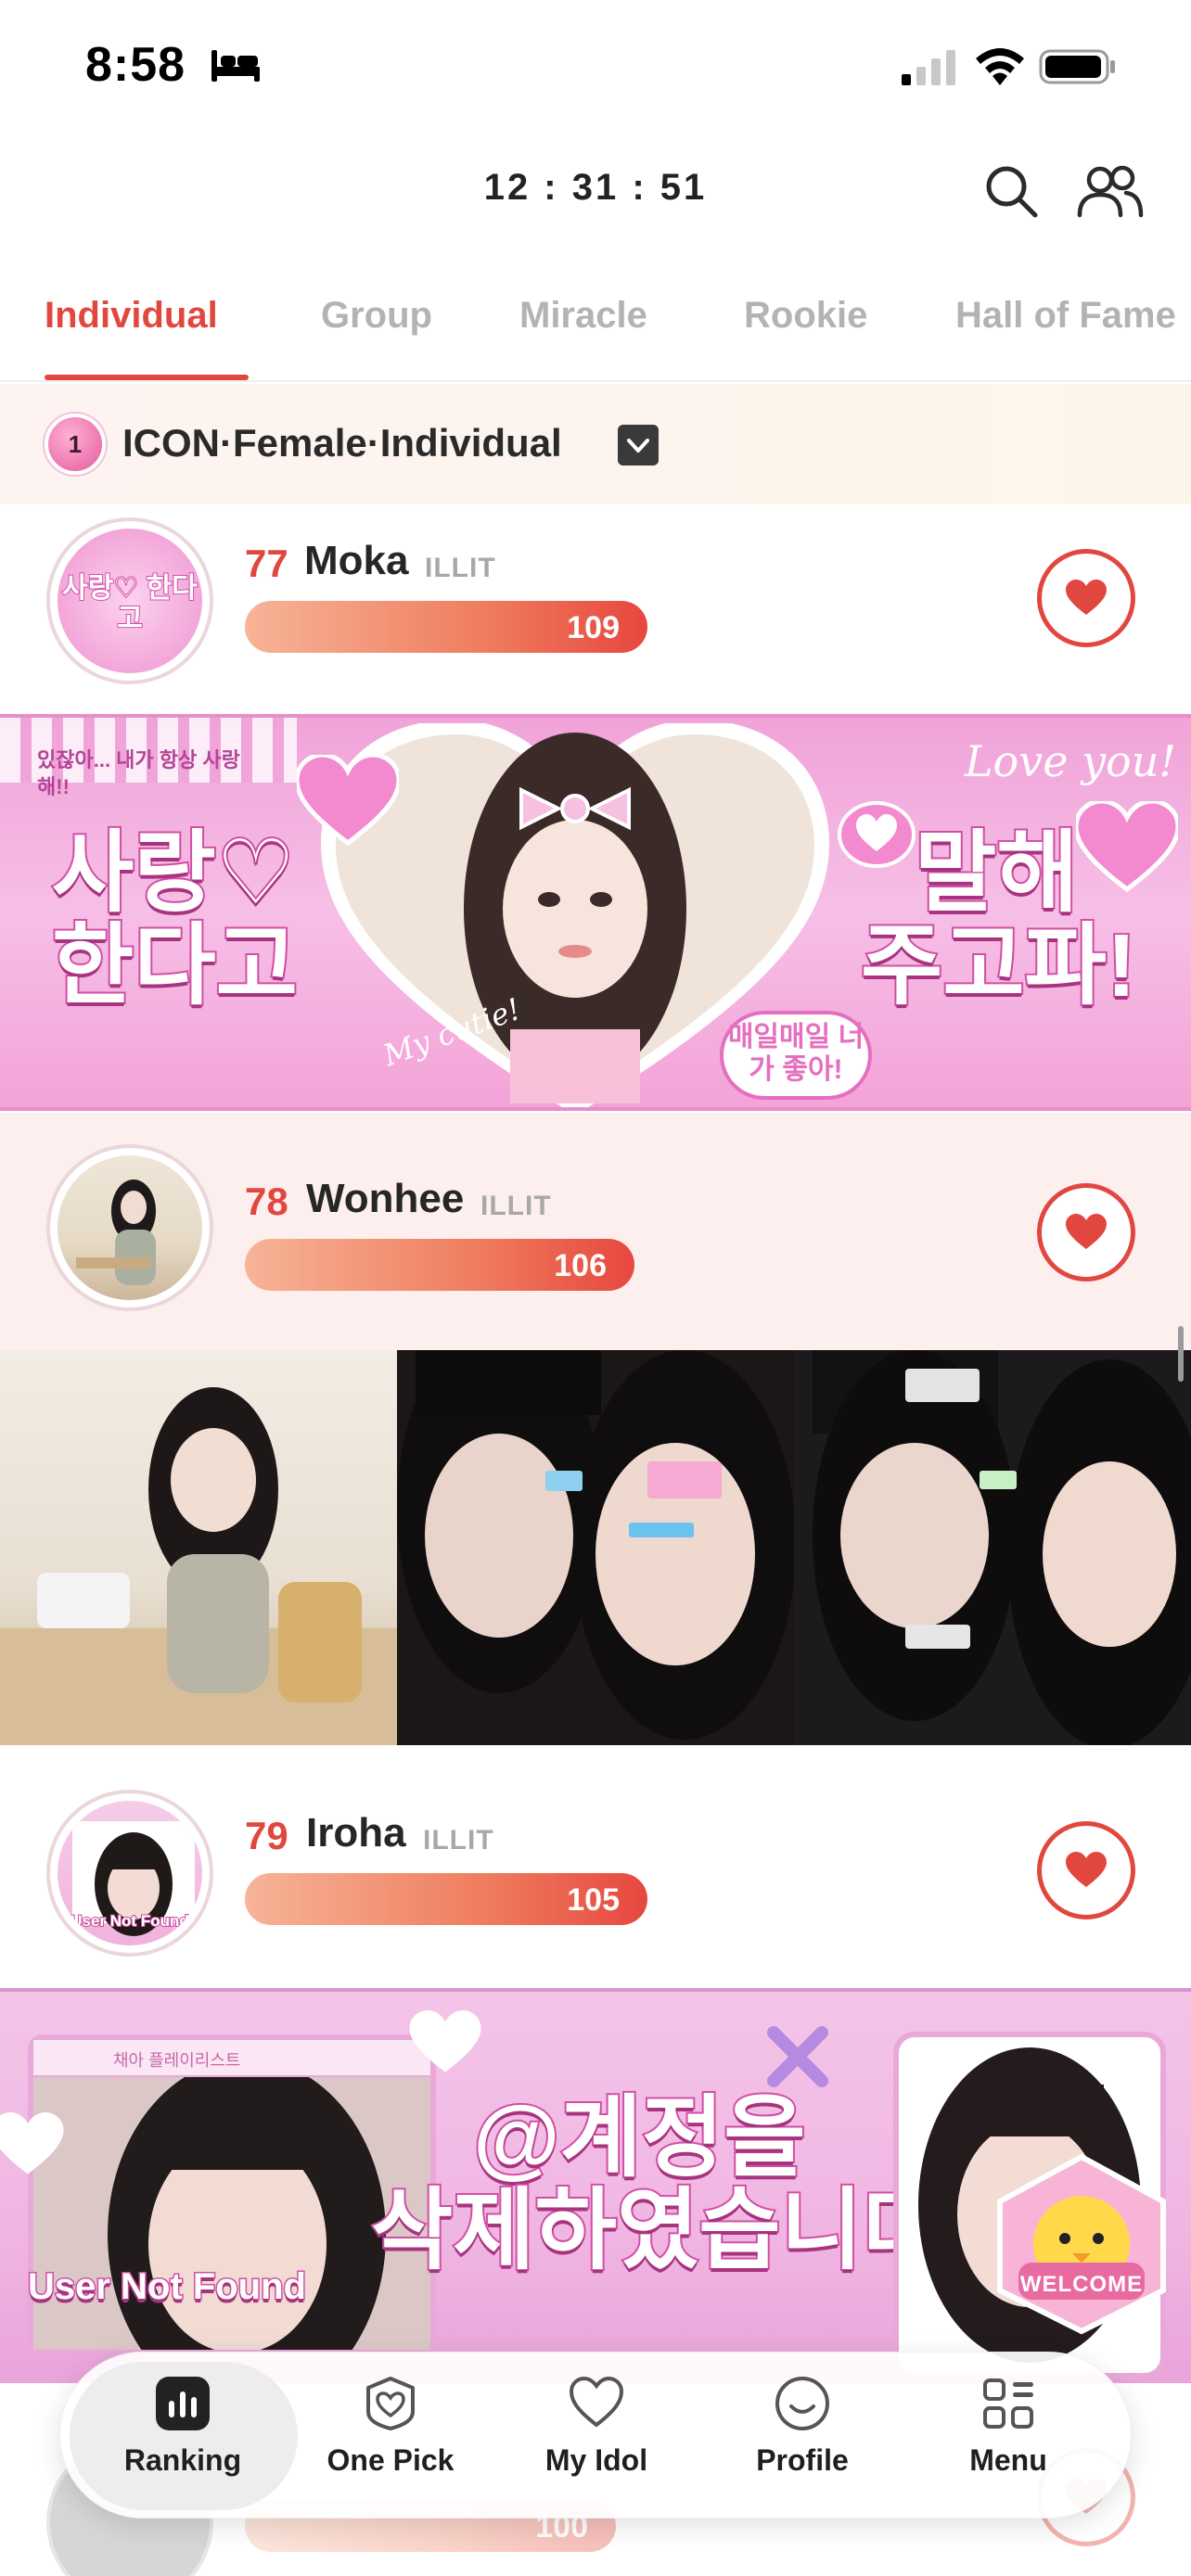  Describe the element at coordinates (439, 1265) in the screenshot. I see `score-bar: 106` at that location.